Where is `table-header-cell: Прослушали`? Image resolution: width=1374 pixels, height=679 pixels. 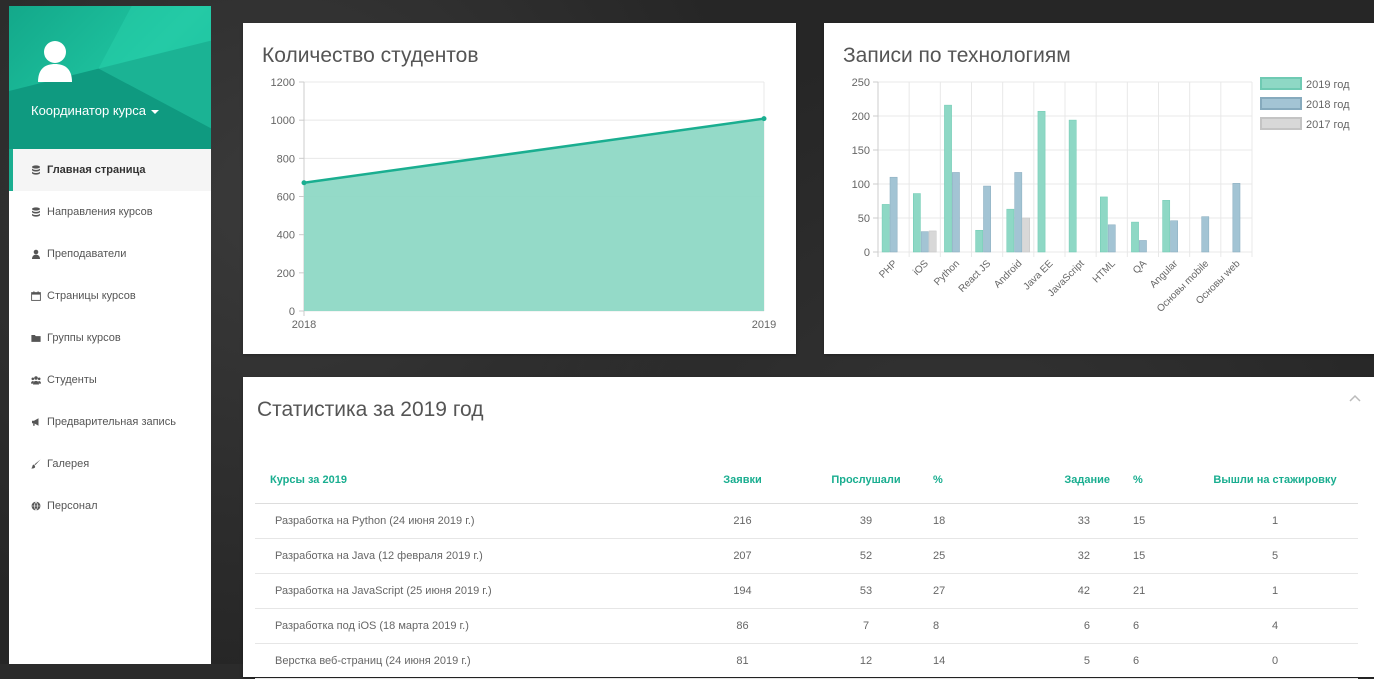
table-header-cell: Прослушали is located at coordinates (866, 480).